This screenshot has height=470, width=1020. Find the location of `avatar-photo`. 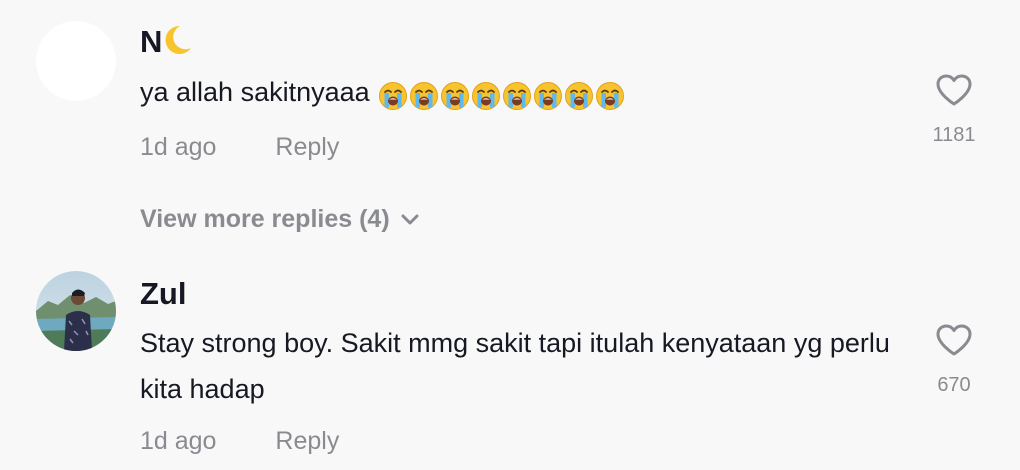

avatar-photo is located at coordinates (76, 311).